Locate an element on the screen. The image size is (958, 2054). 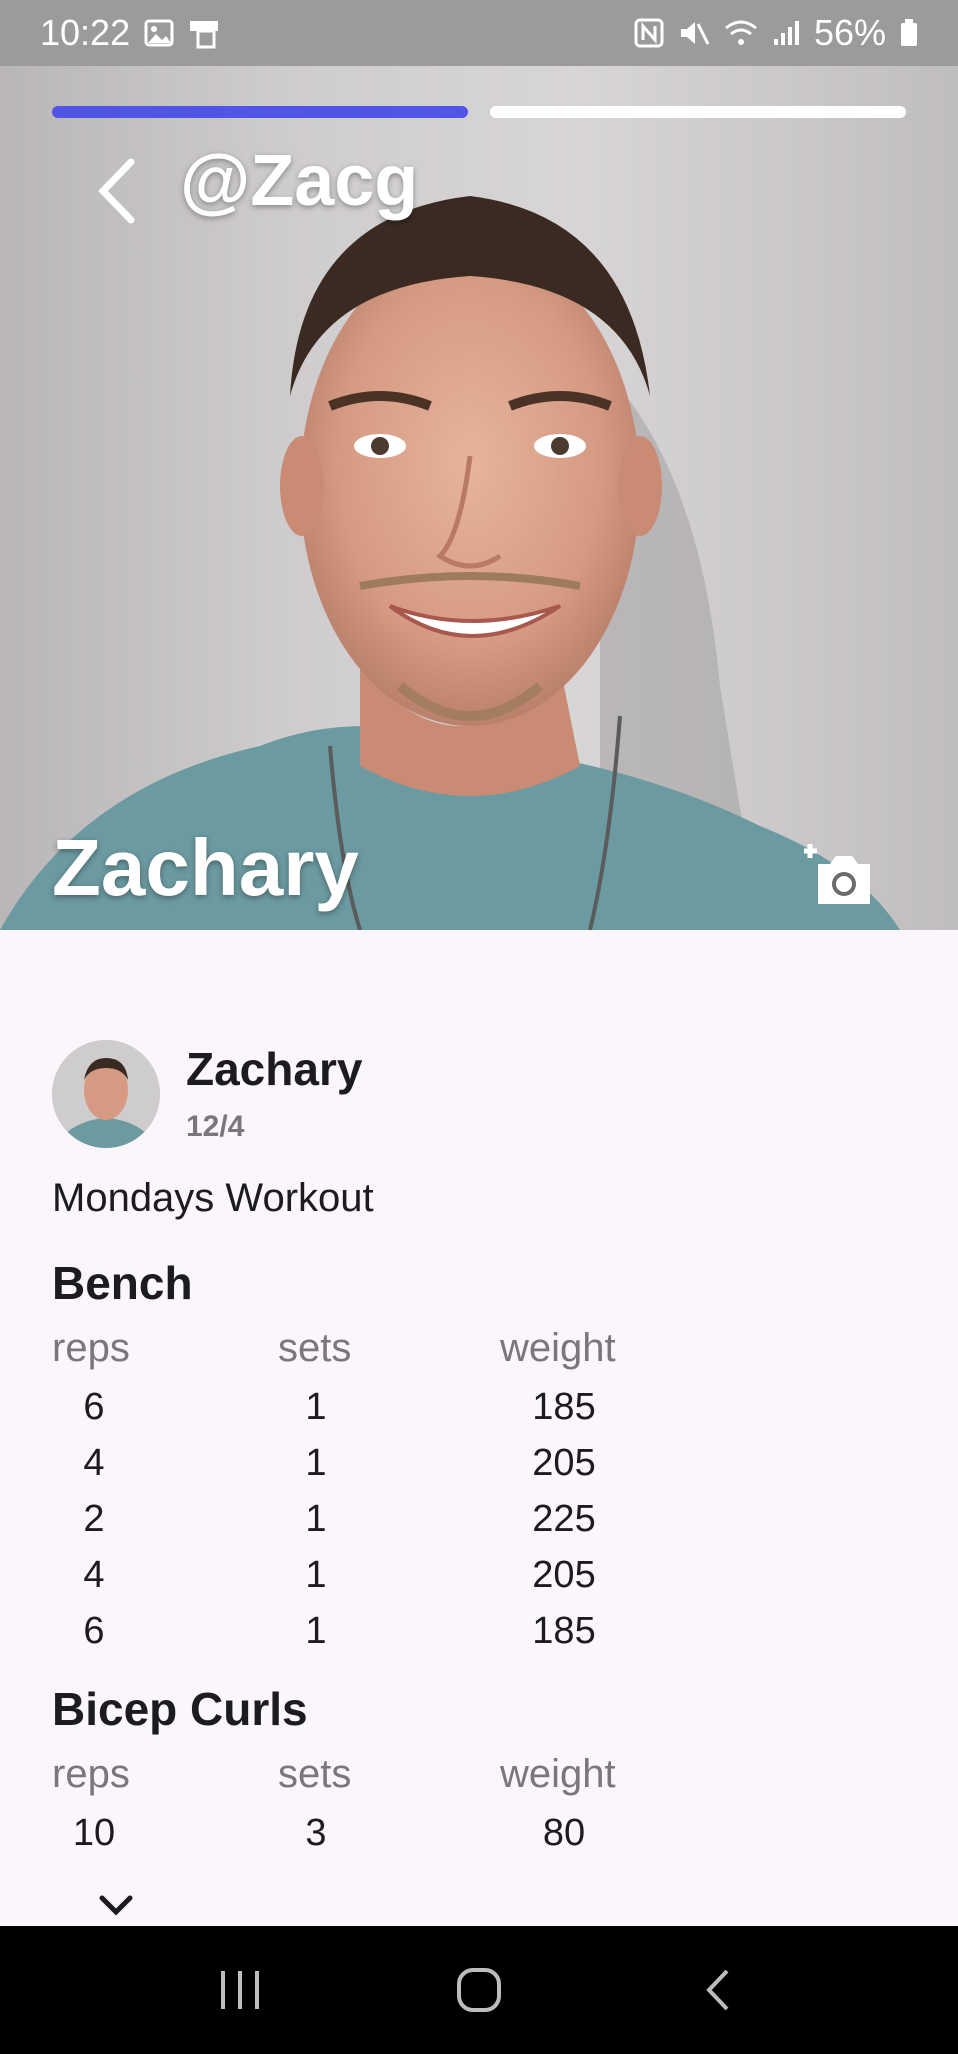
chevron-down-icon is located at coordinates (116, 1905).